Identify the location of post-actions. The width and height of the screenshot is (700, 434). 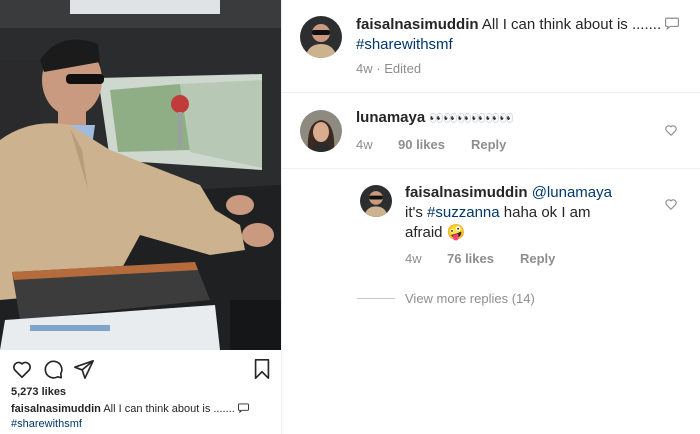
(142, 369).